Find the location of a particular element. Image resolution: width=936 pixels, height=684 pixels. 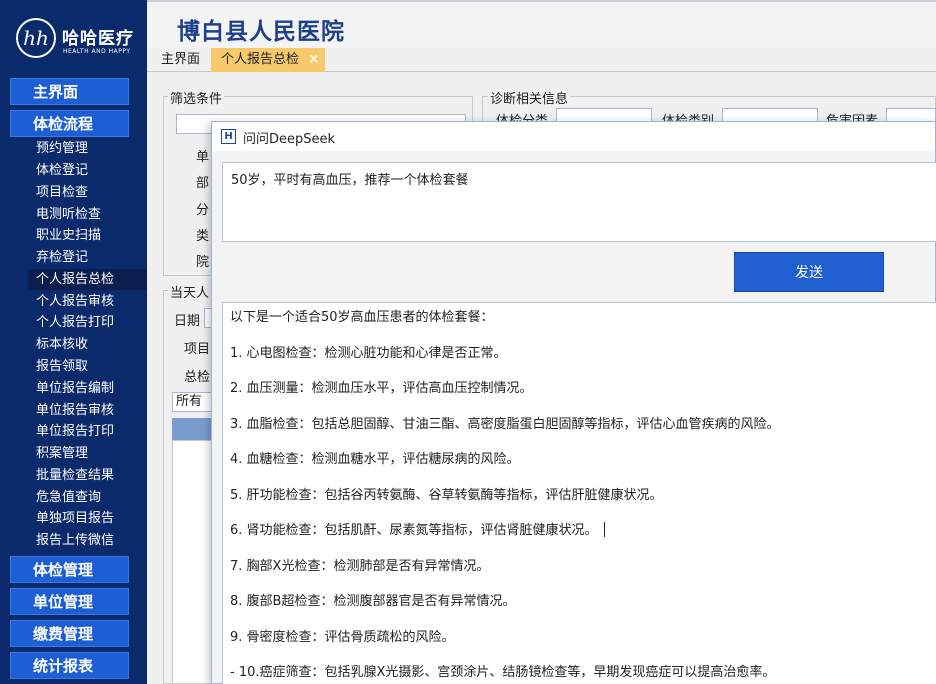

nav-item-abandon: 弃检登记 is located at coordinates (62, 257).